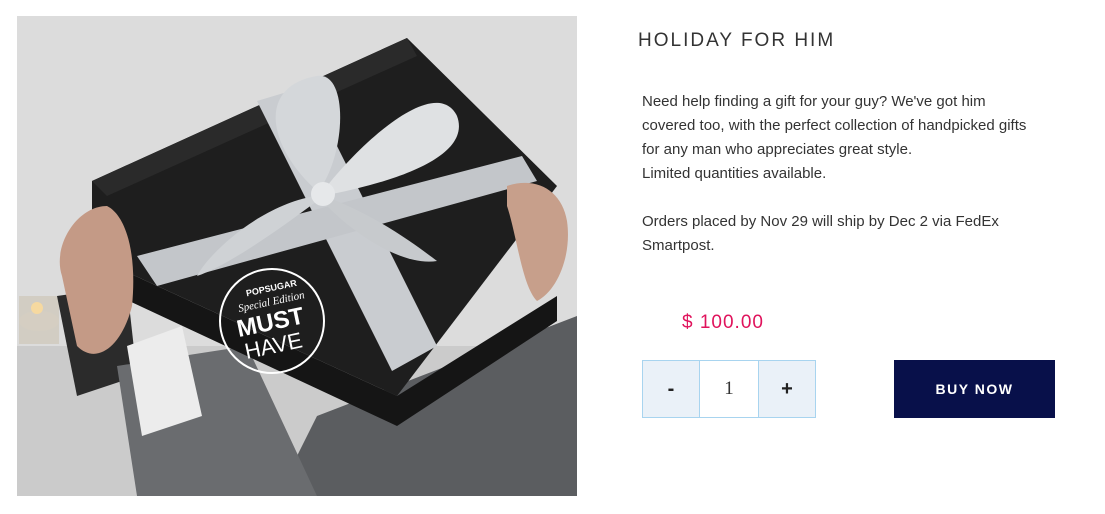 Image resolution: width=1105 pixels, height=514 pixels. I want to click on shipping-line: Smartpost., so click(678, 245).